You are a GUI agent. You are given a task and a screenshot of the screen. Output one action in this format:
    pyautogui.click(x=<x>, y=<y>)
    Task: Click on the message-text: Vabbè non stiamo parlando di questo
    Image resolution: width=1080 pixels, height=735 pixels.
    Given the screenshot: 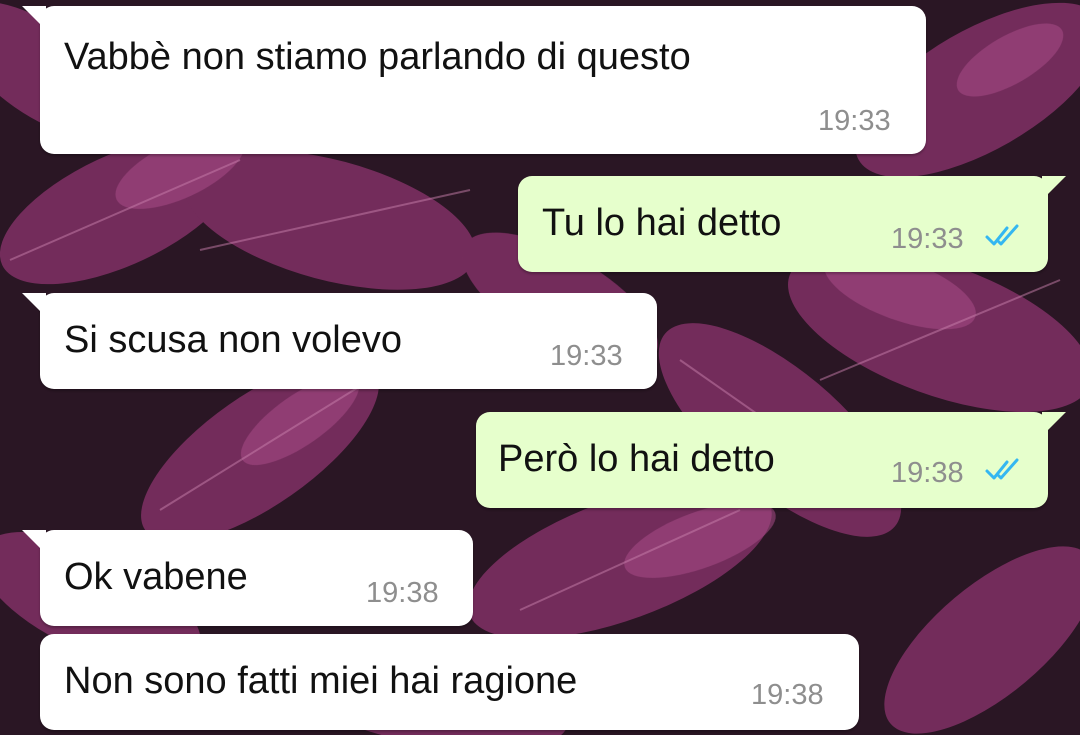 What is the action you would take?
    pyautogui.click(x=377, y=57)
    